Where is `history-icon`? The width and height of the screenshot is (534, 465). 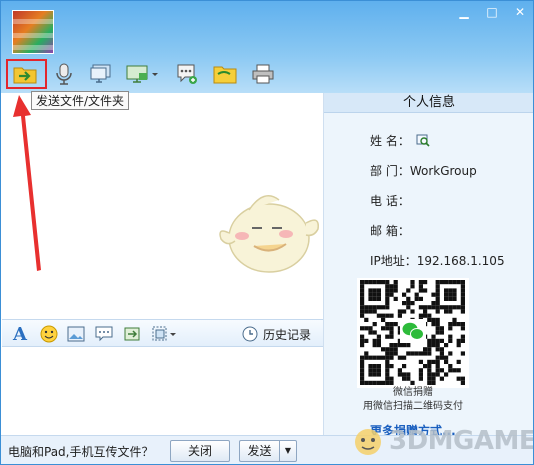
history-icon is located at coordinates (250, 334).